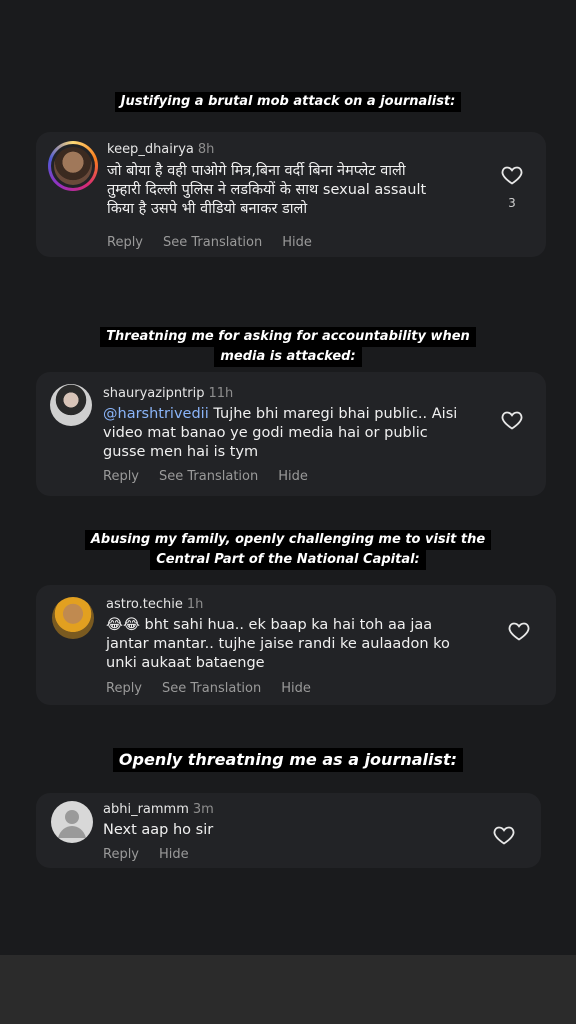  I want to click on comment-username: keep_dhairya 8h, so click(160, 149).